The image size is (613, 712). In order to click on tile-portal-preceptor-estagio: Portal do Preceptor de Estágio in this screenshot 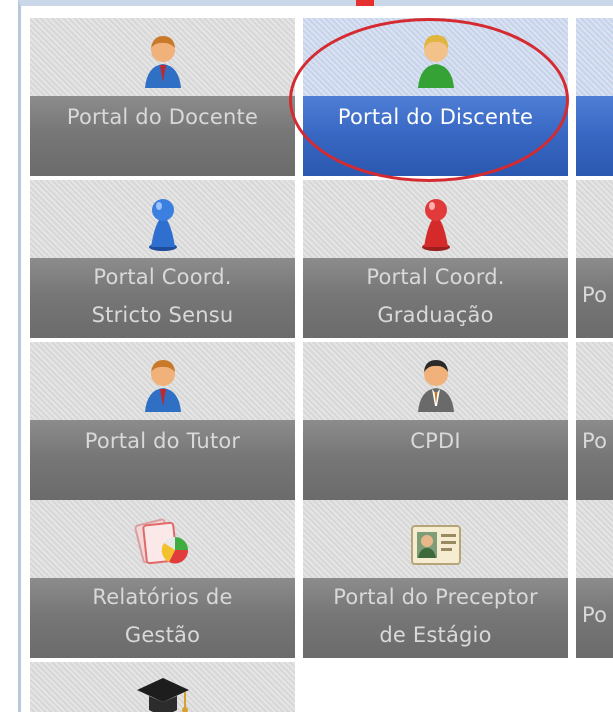, I will do `click(435, 579)`.